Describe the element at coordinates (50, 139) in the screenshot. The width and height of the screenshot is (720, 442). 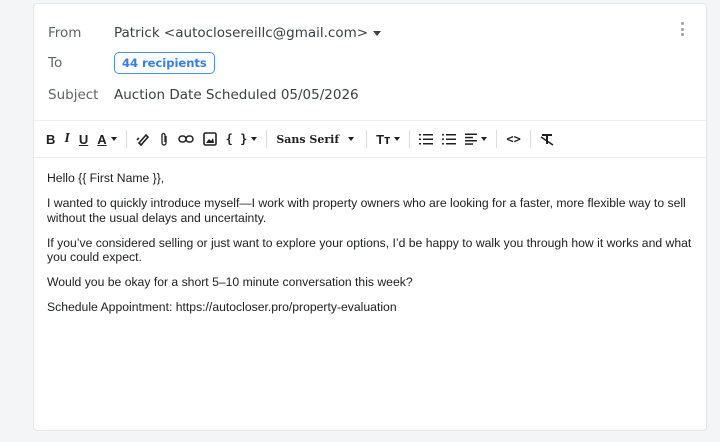
I see `bold-button: B` at that location.